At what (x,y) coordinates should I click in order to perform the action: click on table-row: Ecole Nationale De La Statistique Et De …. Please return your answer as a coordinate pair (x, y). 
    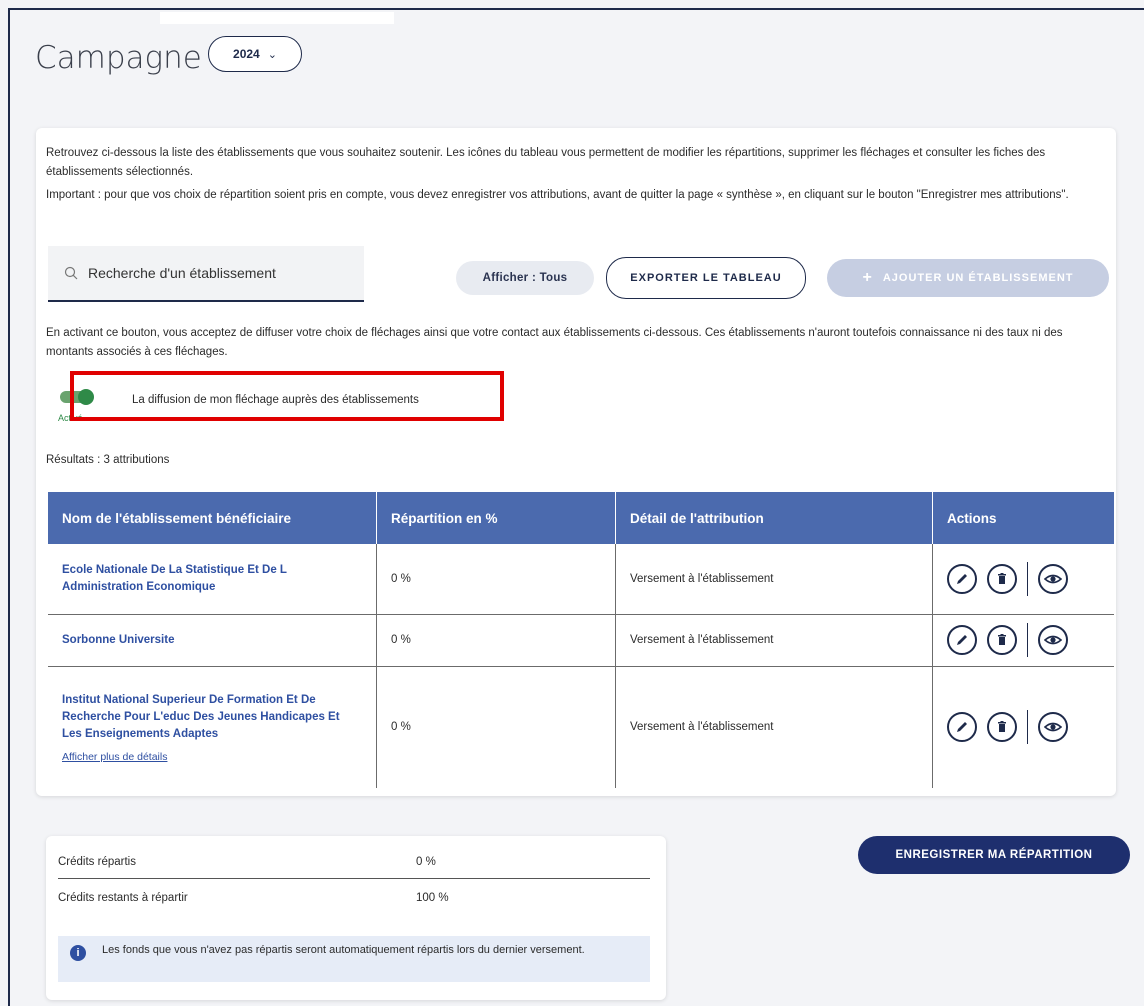
    Looking at the image, I should click on (581, 579).